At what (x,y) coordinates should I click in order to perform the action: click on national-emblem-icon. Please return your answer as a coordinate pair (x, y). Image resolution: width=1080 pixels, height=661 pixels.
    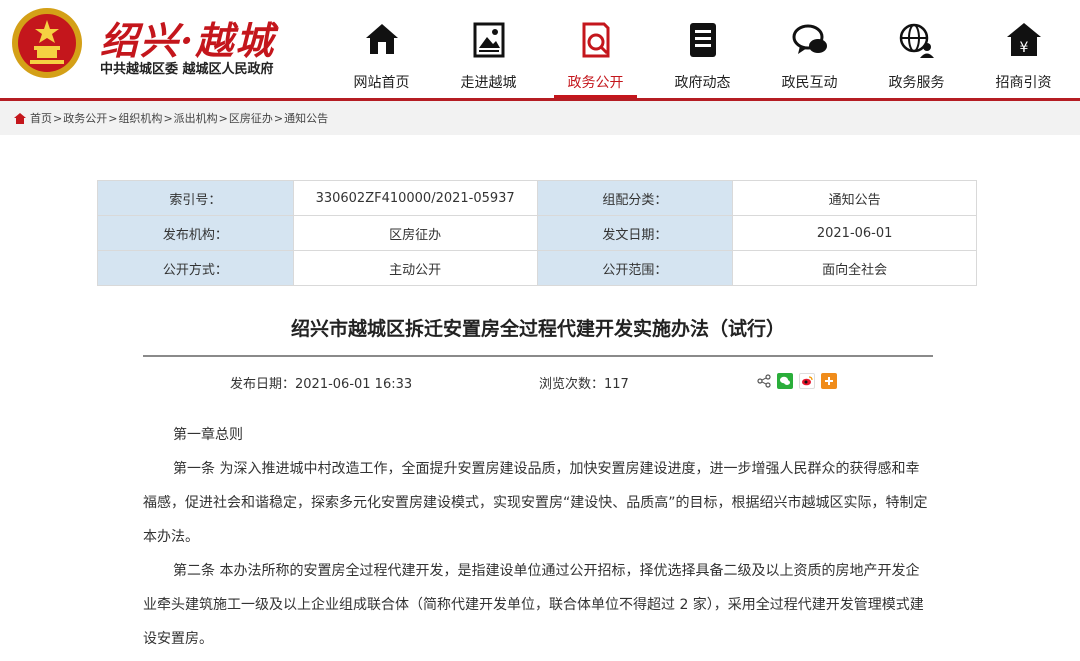
    Looking at the image, I should click on (47, 43).